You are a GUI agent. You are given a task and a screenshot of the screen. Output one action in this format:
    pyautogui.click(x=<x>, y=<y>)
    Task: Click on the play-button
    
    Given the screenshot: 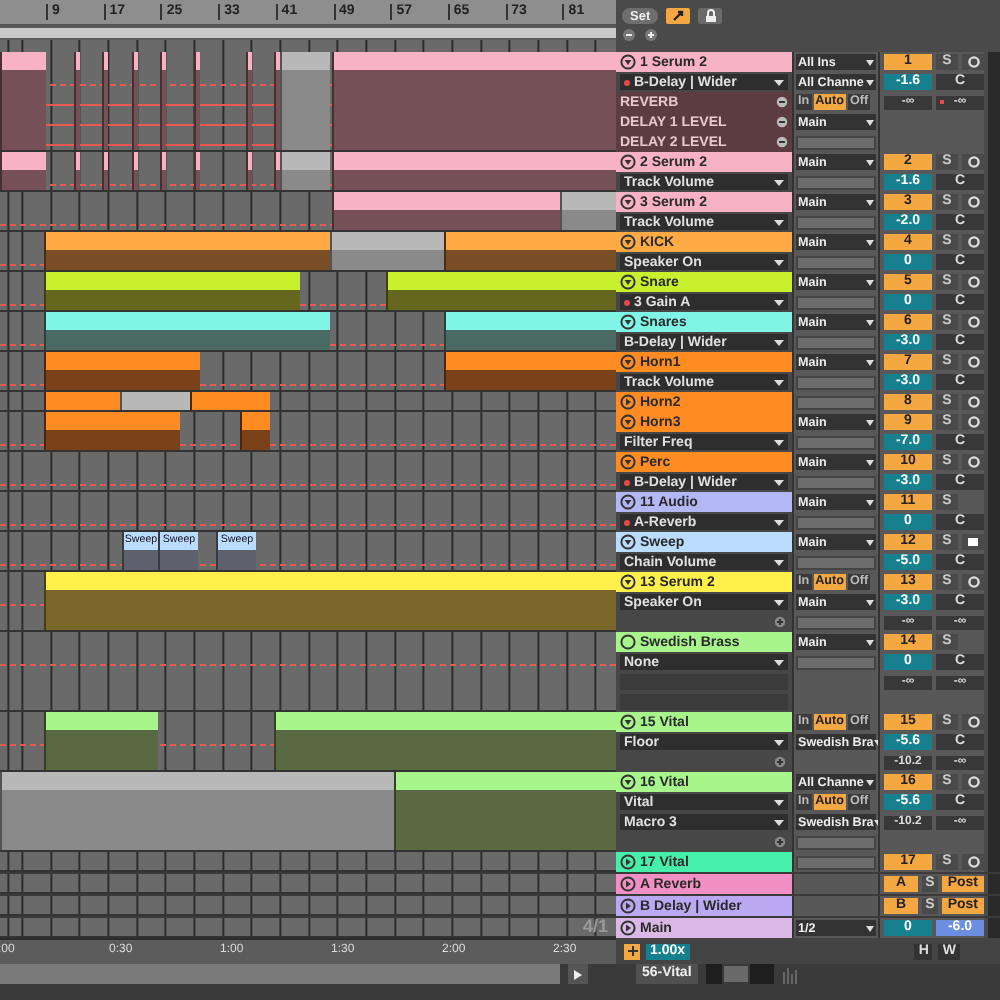 What is the action you would take?
    pyautogui.click(x=578, y=974)
    